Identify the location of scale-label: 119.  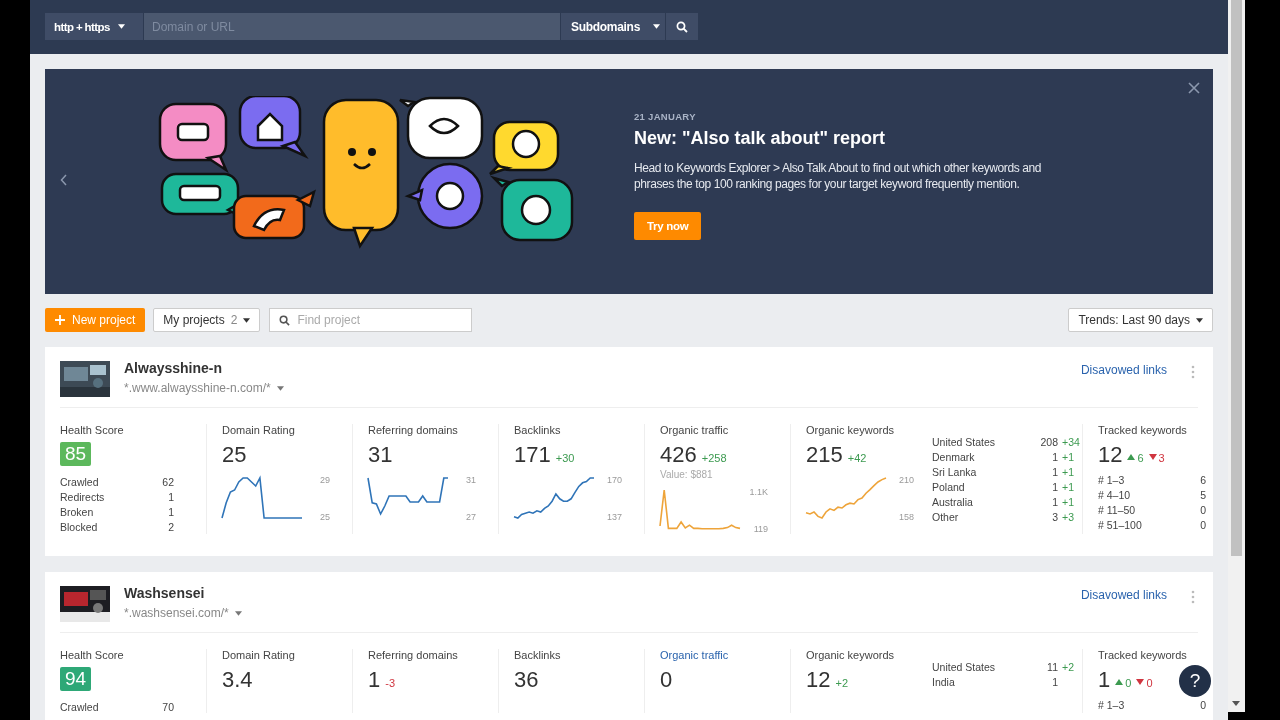
(760, 529).